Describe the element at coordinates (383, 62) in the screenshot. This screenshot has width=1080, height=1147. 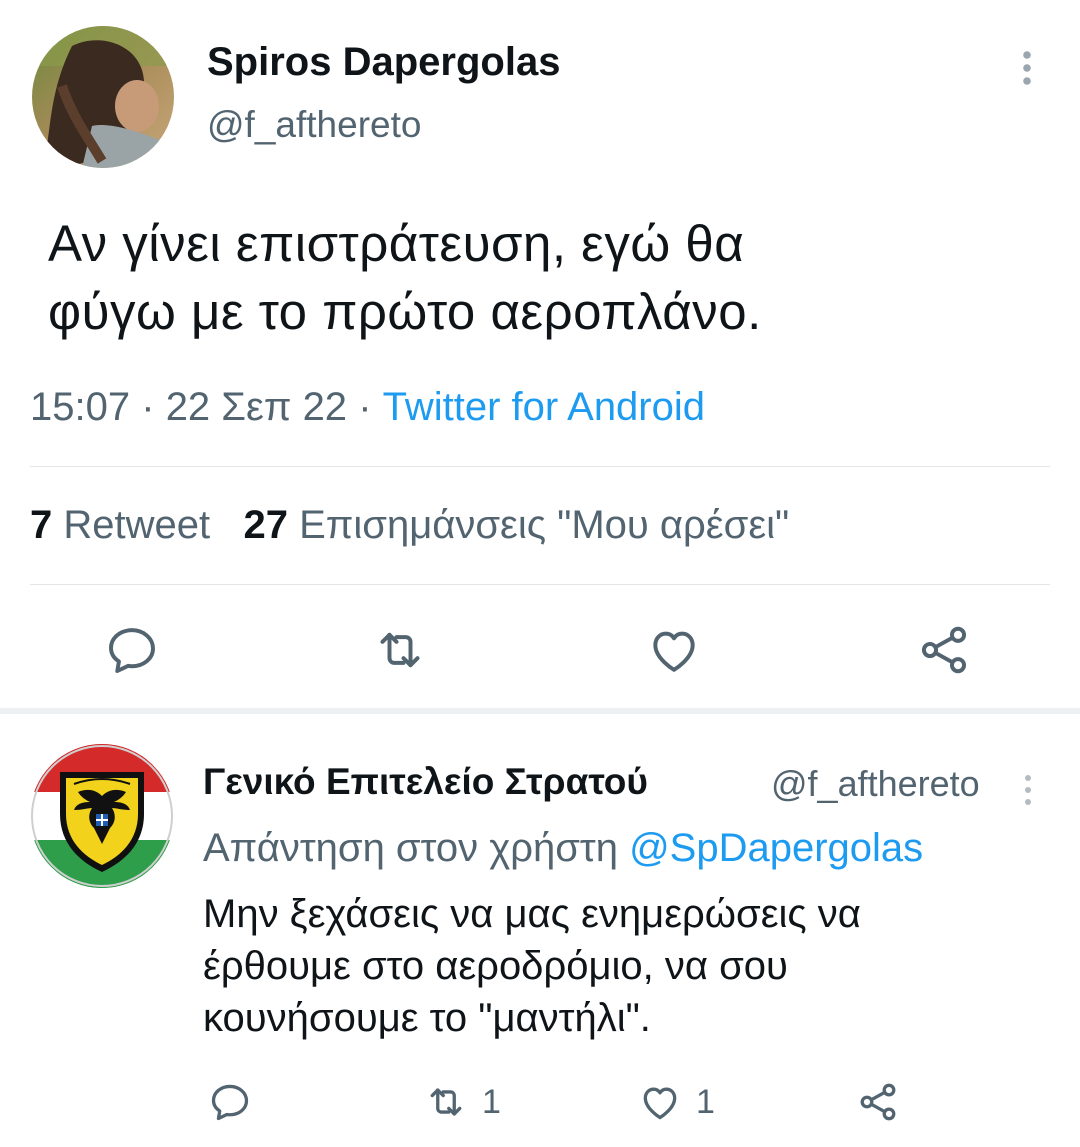
I see `author-display-name: Spiros Dapergolas` at that location.